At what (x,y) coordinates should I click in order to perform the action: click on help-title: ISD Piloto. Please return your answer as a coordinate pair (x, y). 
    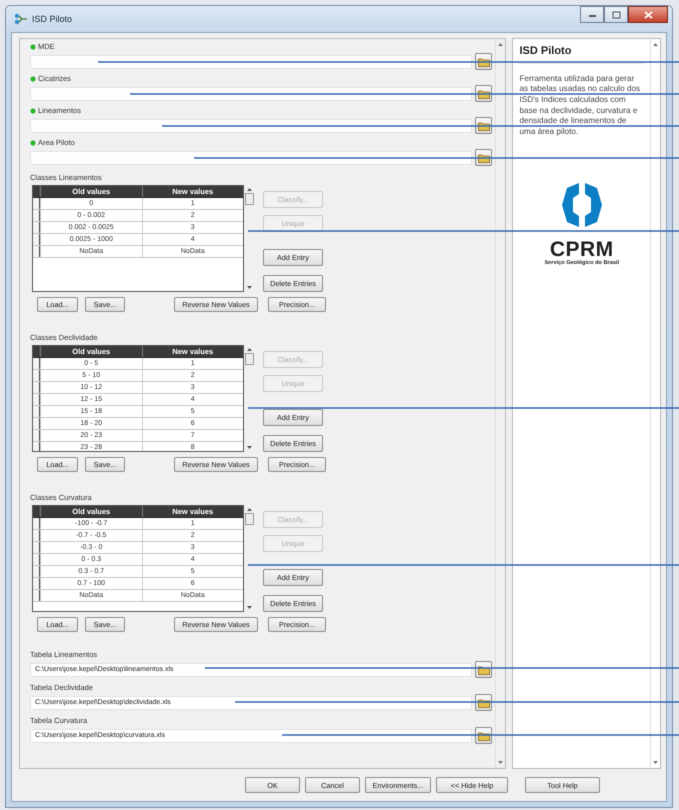
    Looking at the image, I should click on (581, 54).